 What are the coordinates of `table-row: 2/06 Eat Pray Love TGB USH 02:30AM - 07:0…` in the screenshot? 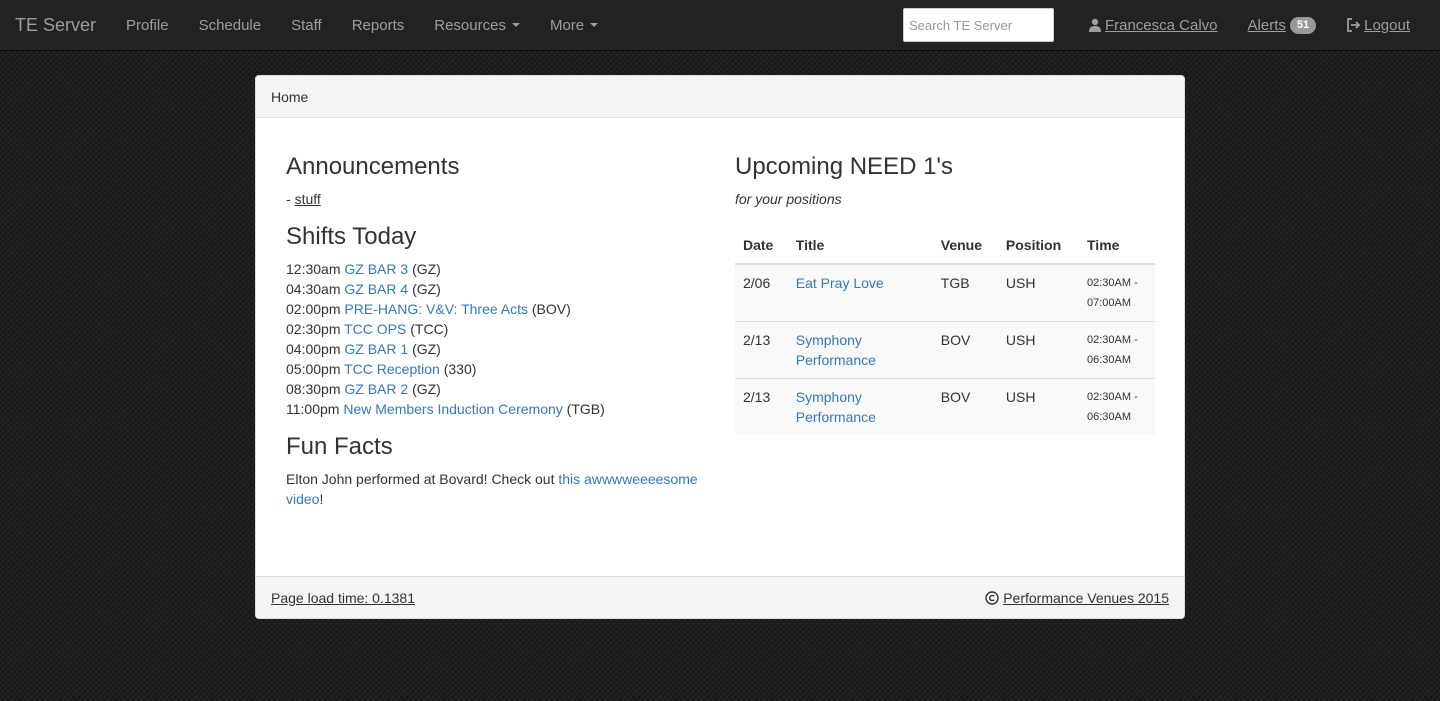 It's located at (945, 292).